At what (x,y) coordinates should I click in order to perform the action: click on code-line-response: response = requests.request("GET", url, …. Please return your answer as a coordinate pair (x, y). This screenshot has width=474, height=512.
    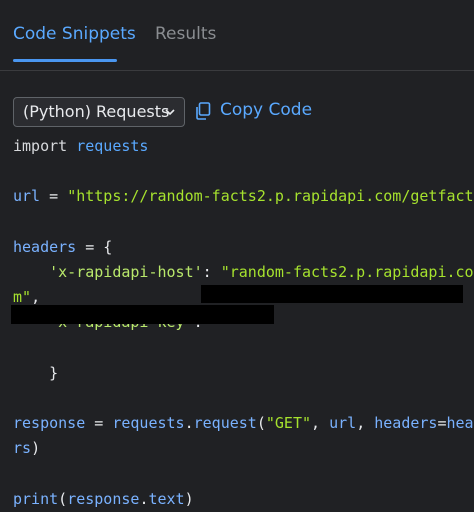
    Looking at the image, I should click on (243, 423).